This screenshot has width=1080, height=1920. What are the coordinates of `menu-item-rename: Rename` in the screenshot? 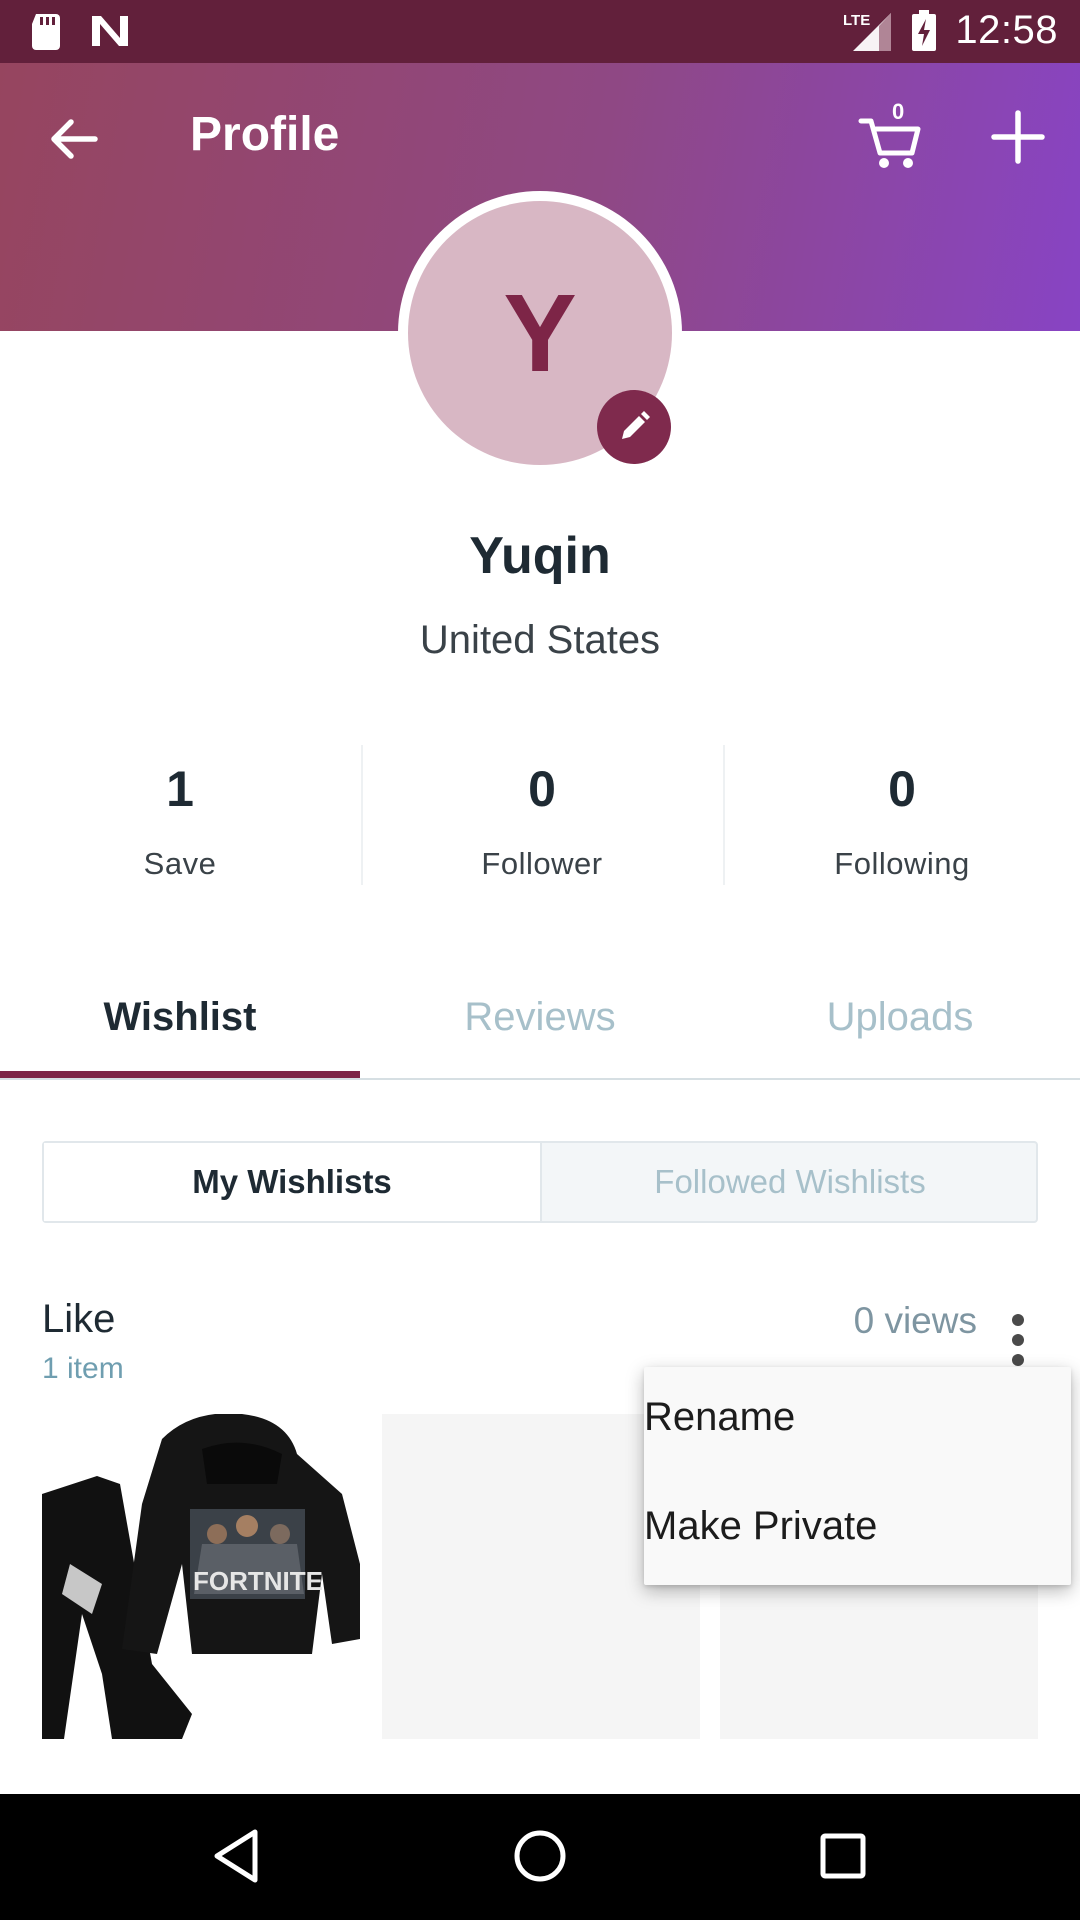 It's located at (857, 1421).